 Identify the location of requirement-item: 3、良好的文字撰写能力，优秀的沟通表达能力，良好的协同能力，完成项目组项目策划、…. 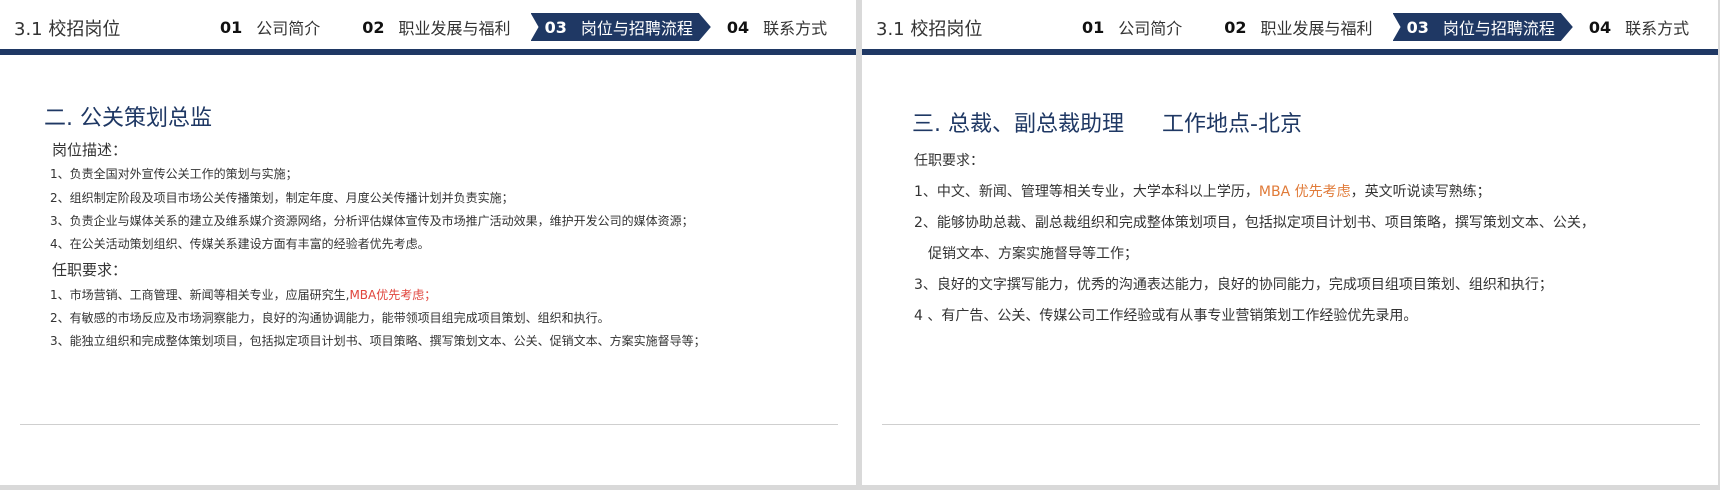
(1233, 285).